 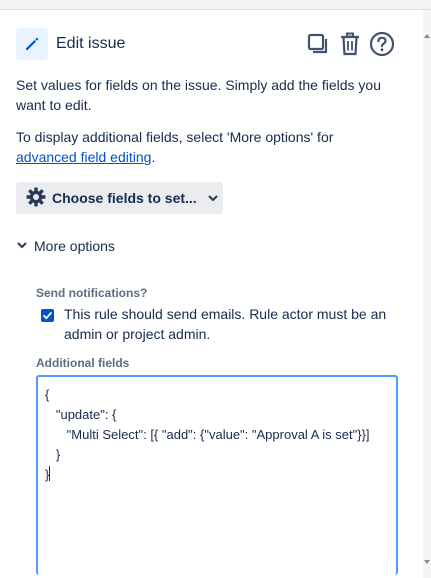 What do you see at coordinates (382, 44) in the screenshot?
I see `help-icon` at bounding box center [382, 44].